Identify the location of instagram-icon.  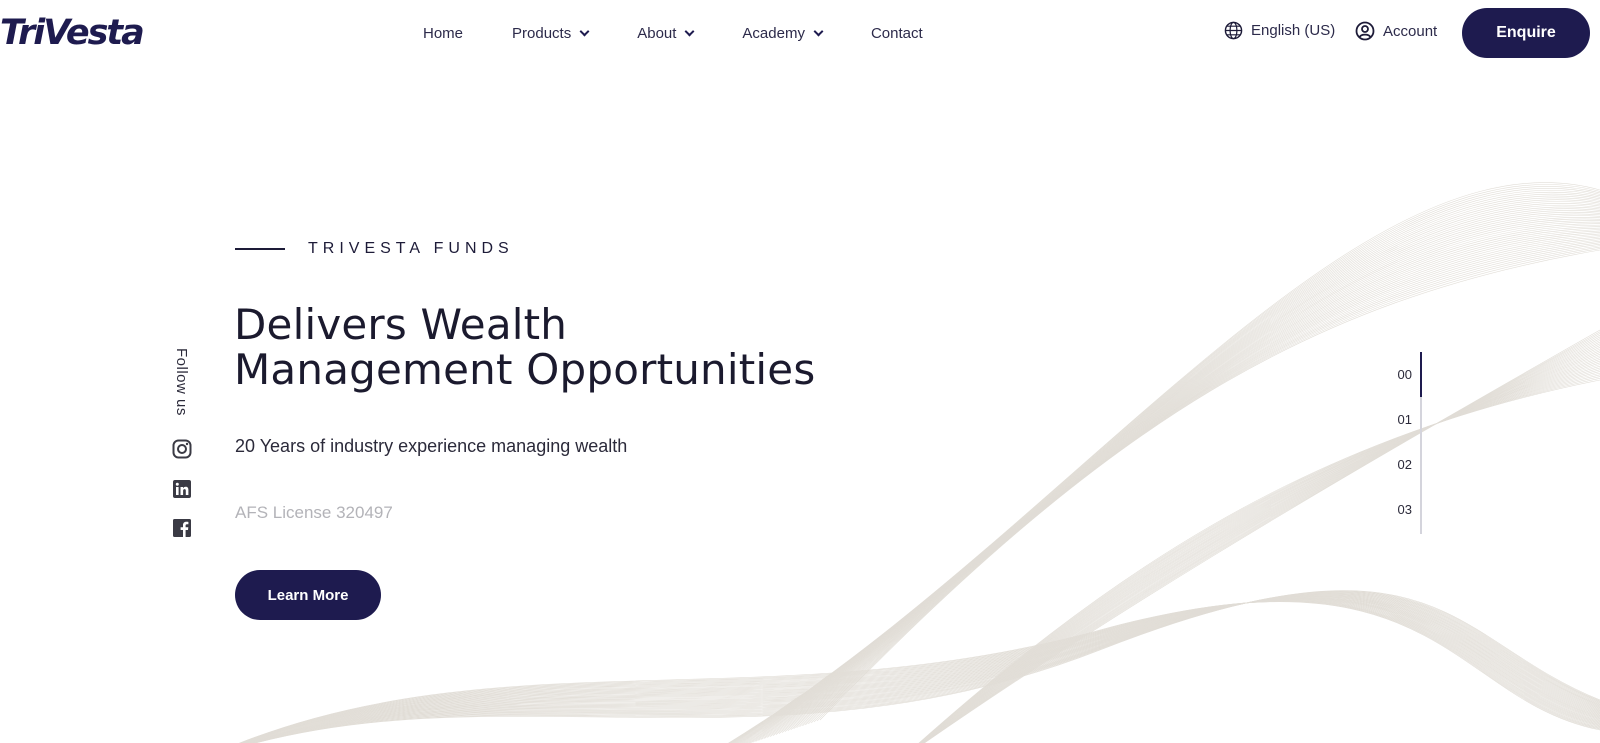
(182, 449).